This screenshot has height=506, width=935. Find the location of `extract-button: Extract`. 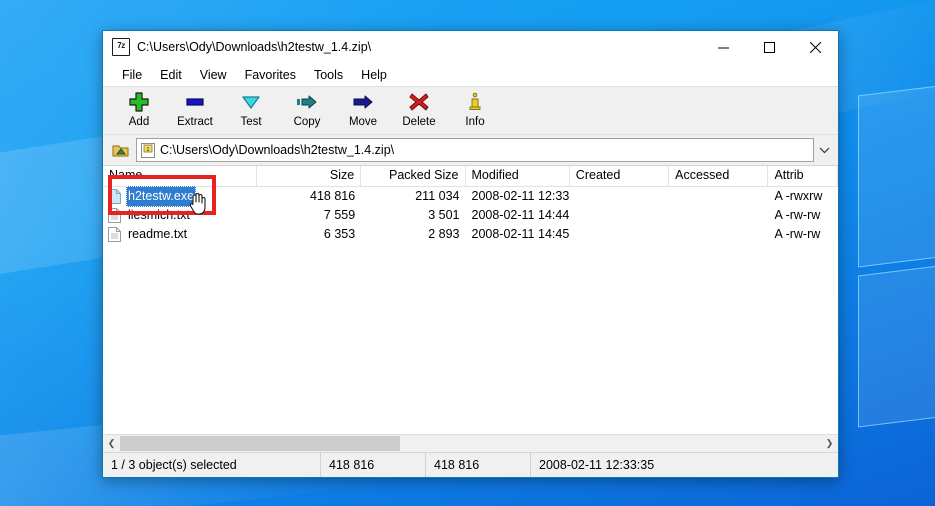

extract-button: Extract is located at coordinates (195, 109).